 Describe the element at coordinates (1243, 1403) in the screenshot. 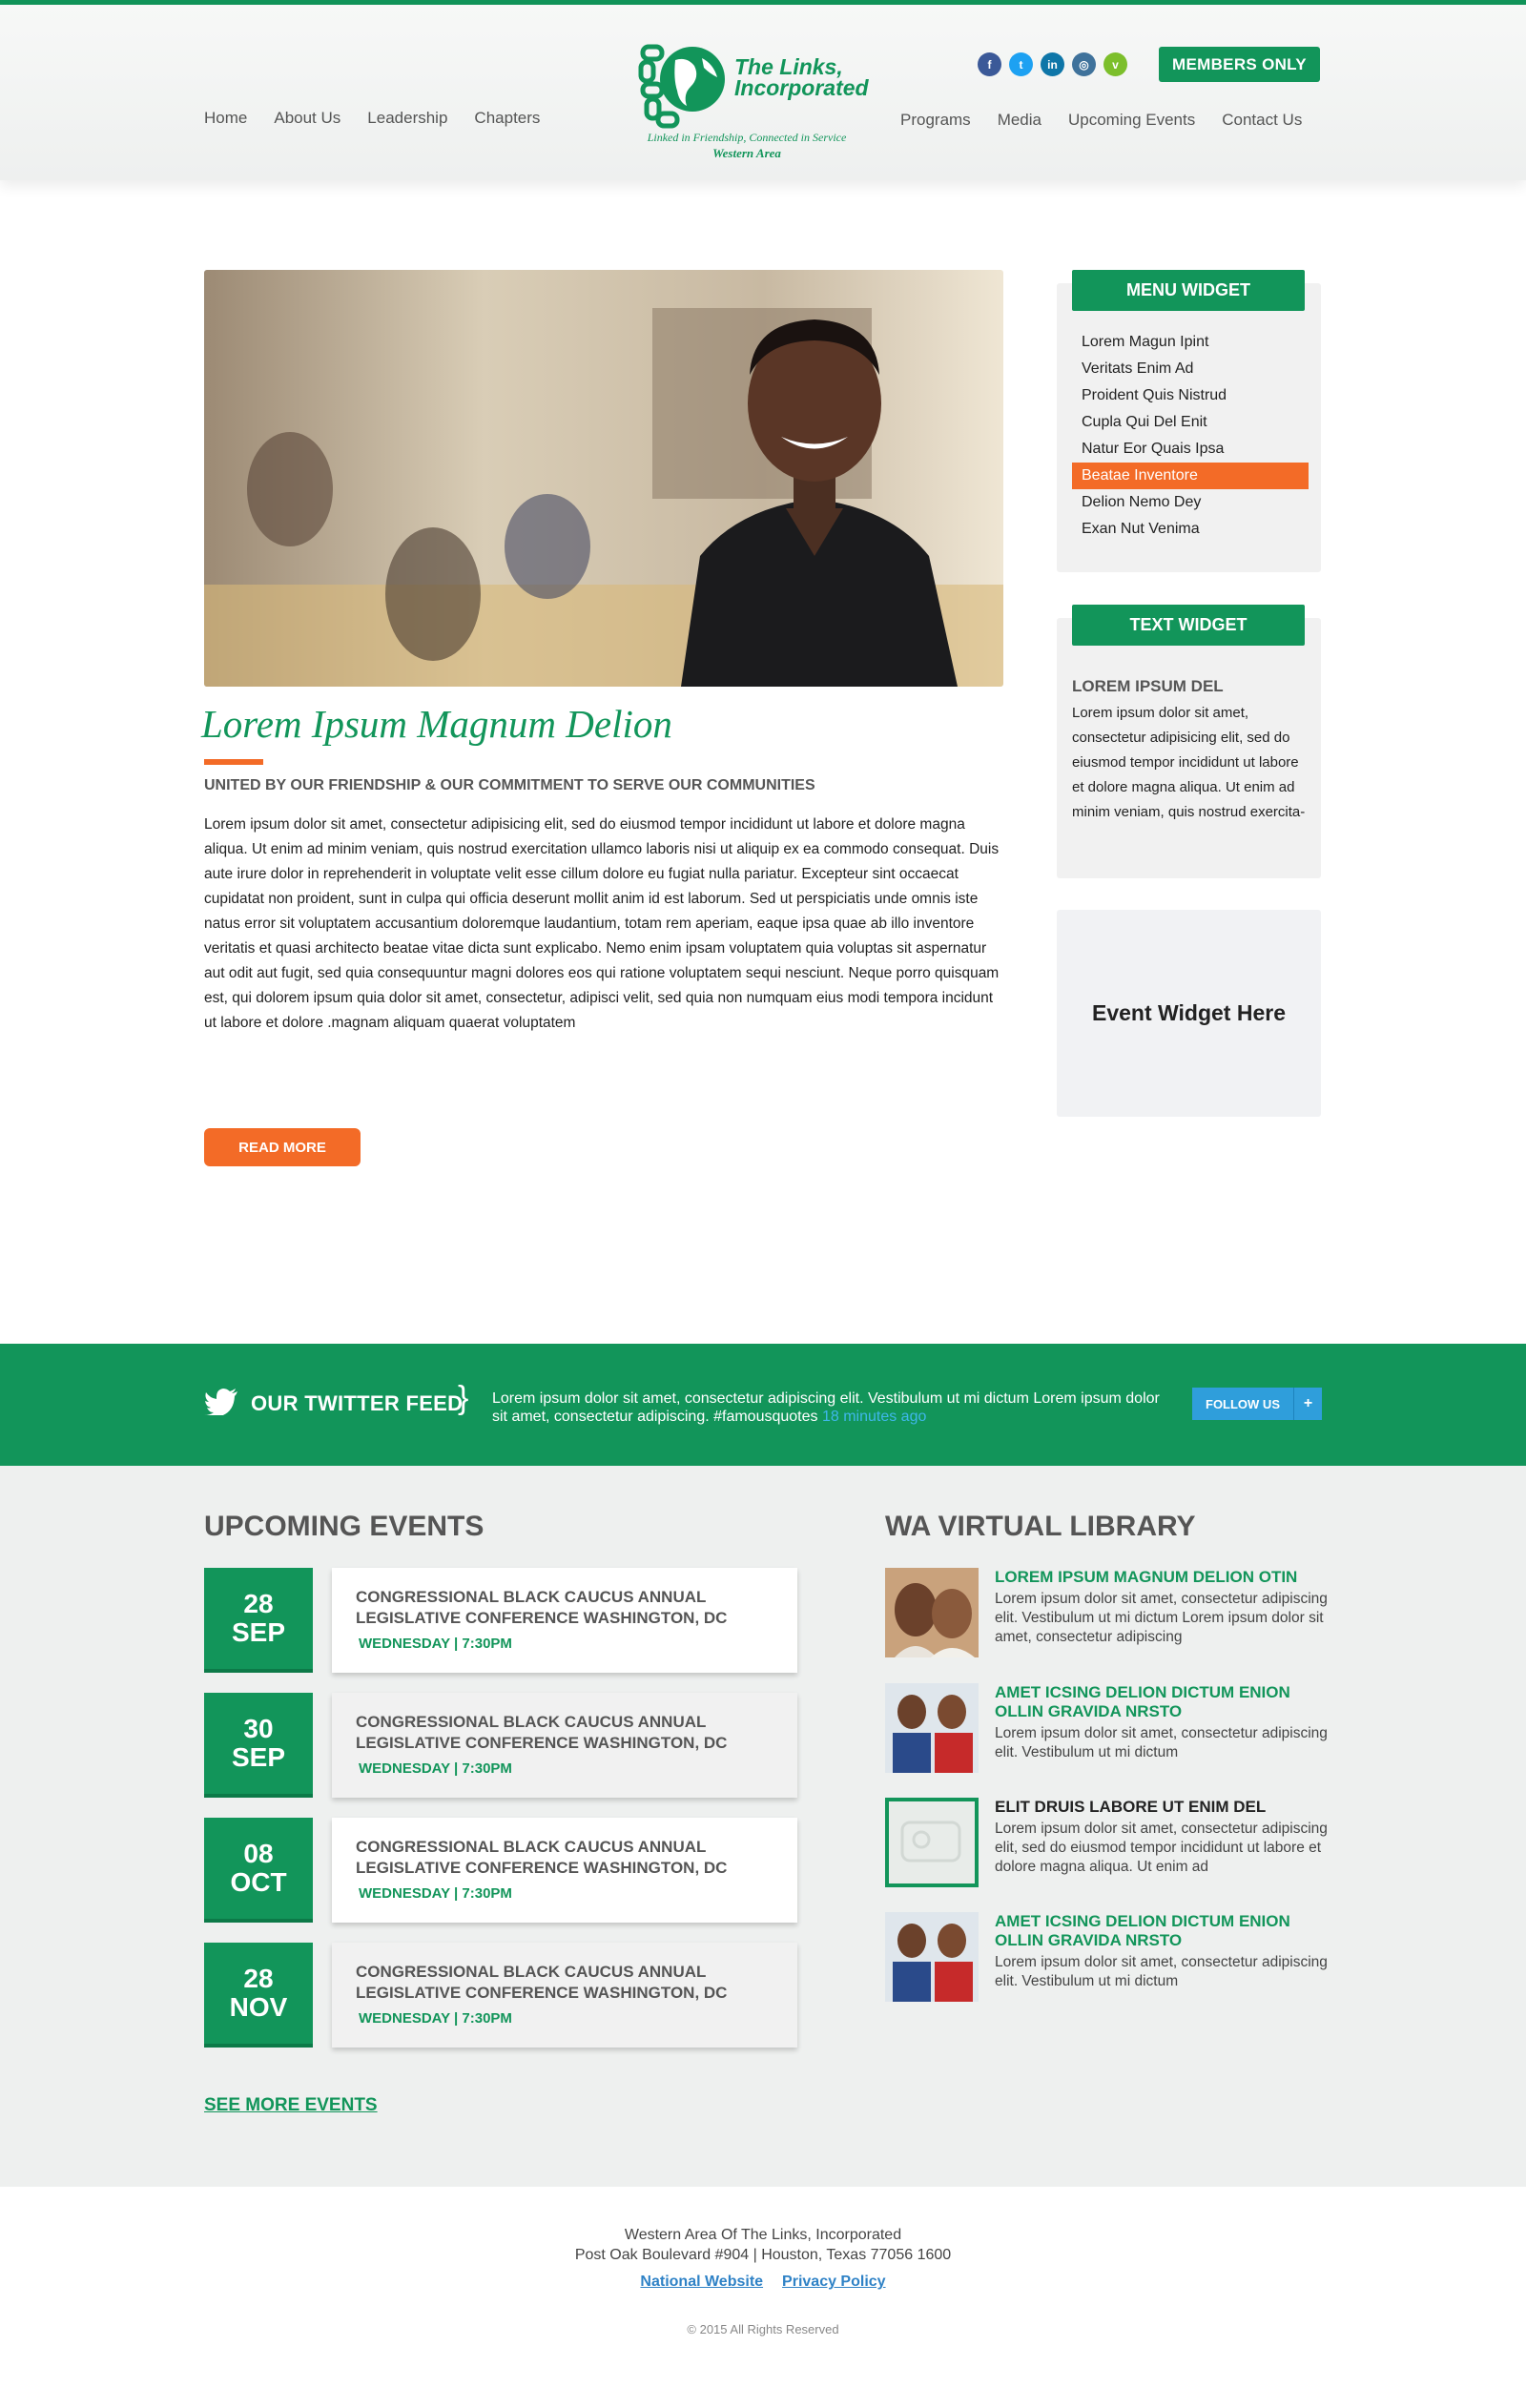

I see `follow-us-label: FOLLOW US` at that location.